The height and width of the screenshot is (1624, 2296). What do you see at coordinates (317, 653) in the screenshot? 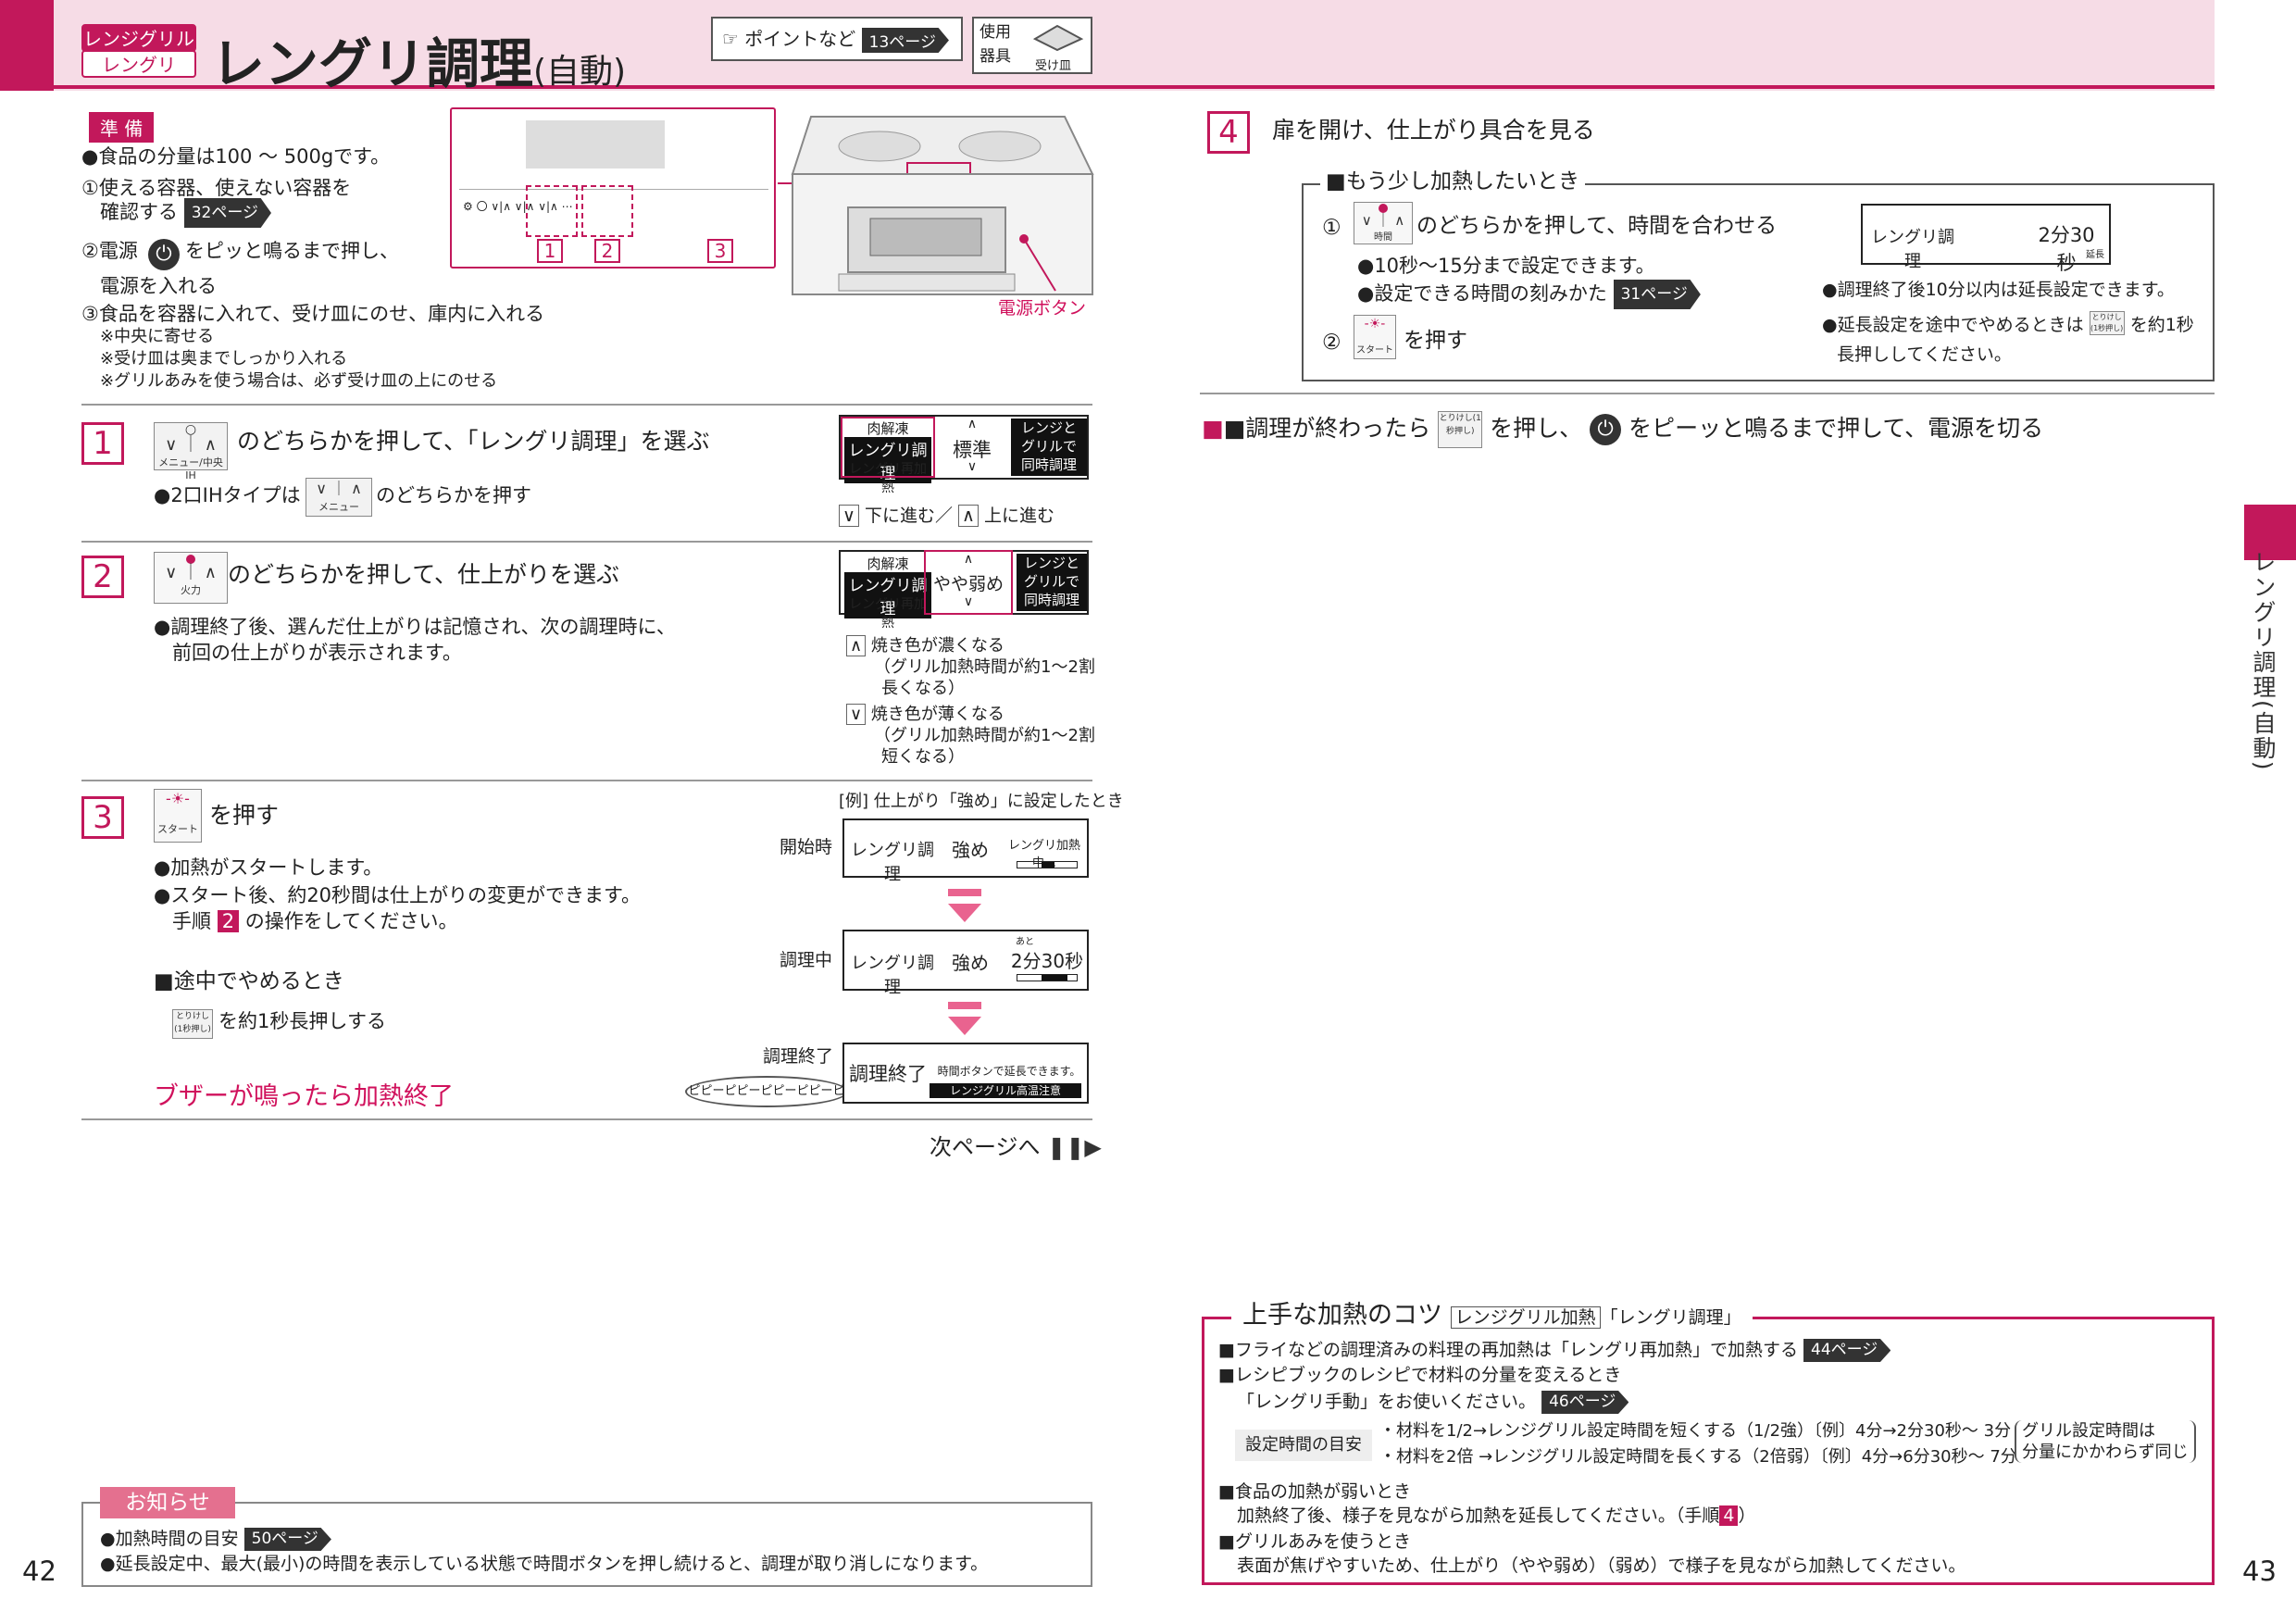
I see `step-2-note-2: 前回の仕上がりが表示されます。` at bounding box center [317, 653].